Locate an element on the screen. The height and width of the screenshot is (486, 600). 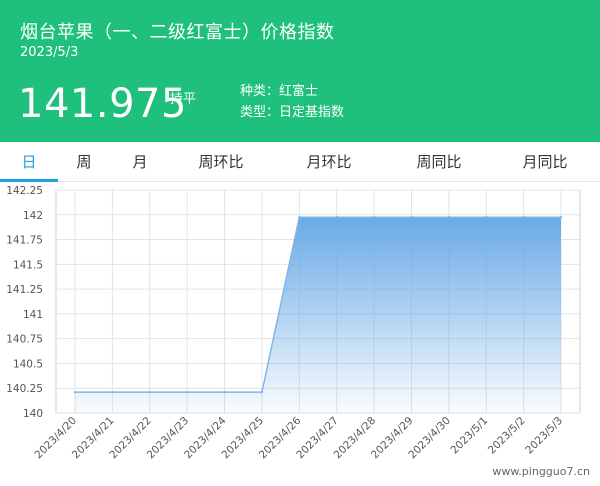
x-tick-label: 2023/5/3 is located at coordinates (544, 436).